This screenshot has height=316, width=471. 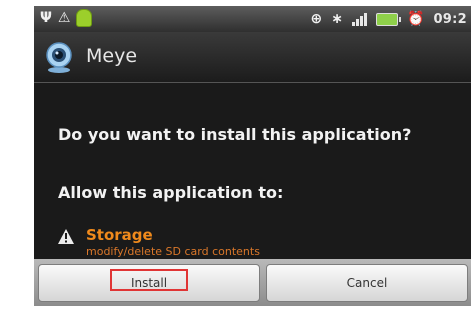 What do you see at coordinates (235, 134) in the screenshot?
I see `install-question: Do you want to install this application?` at bounding box center [235, 134].